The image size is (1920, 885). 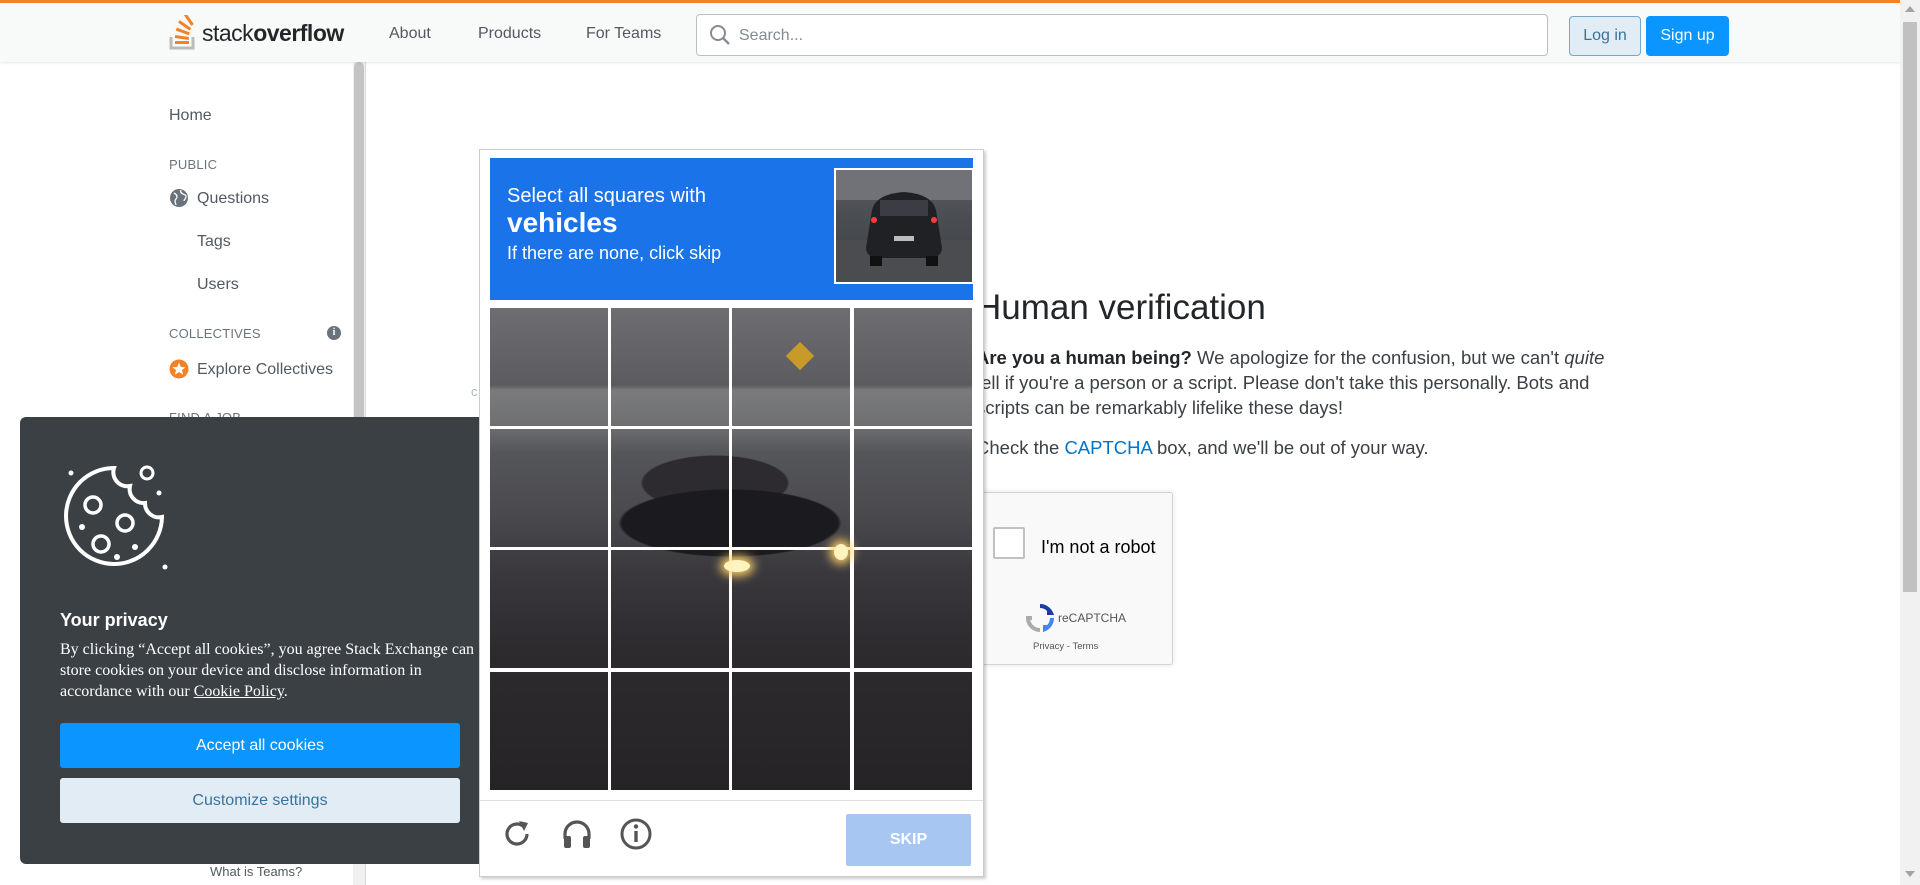 I want to click on challenge-sample-image, so click(x=904, y=226).